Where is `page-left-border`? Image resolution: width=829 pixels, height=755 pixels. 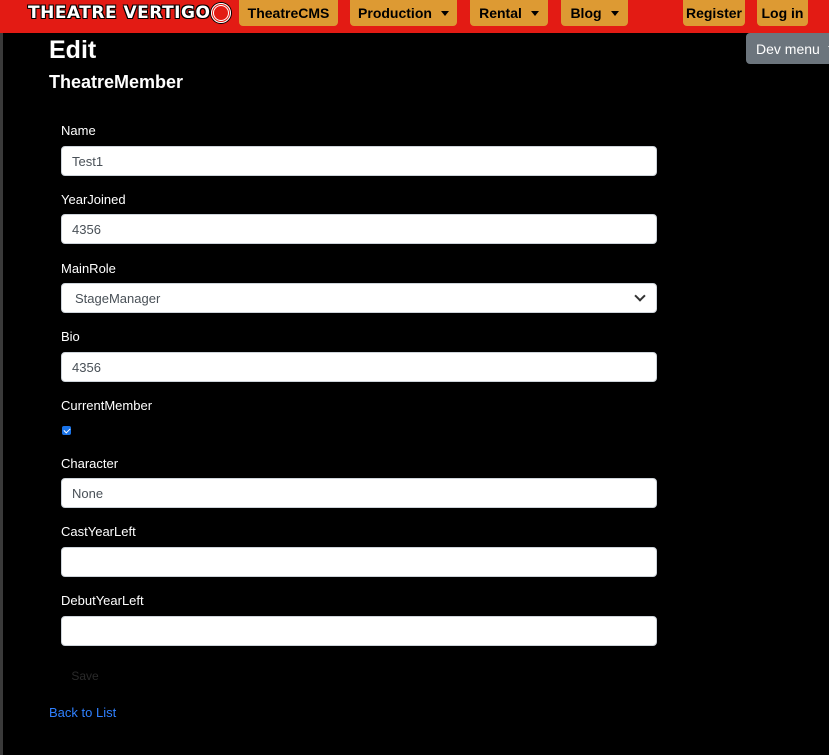
page-left-border is located at coordinates (1, 394).